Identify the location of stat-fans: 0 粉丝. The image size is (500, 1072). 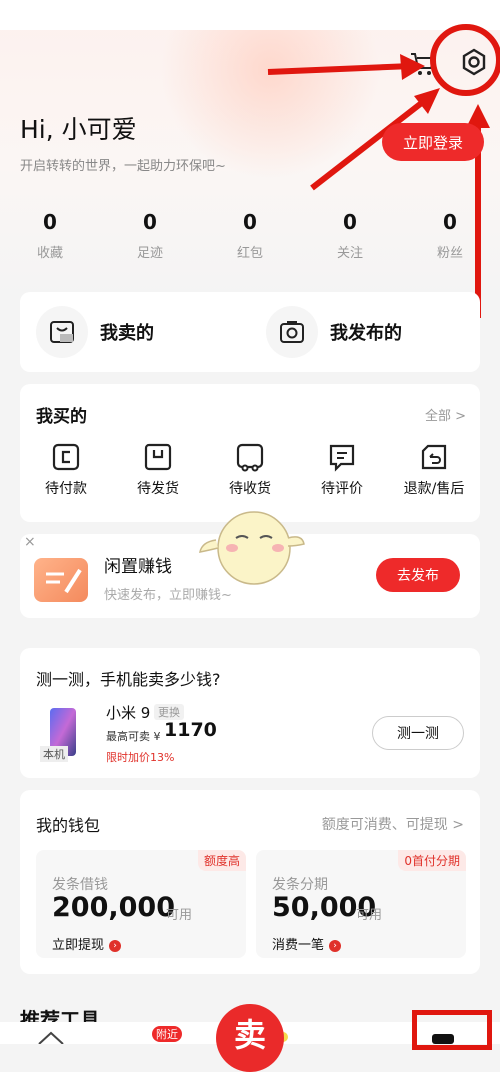
(450, 234).